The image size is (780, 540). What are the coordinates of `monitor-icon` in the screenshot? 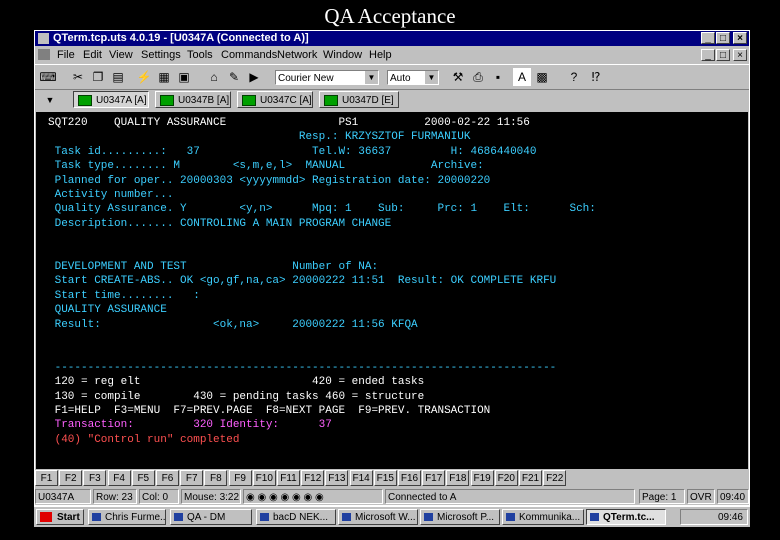 It's located at (249, 100).